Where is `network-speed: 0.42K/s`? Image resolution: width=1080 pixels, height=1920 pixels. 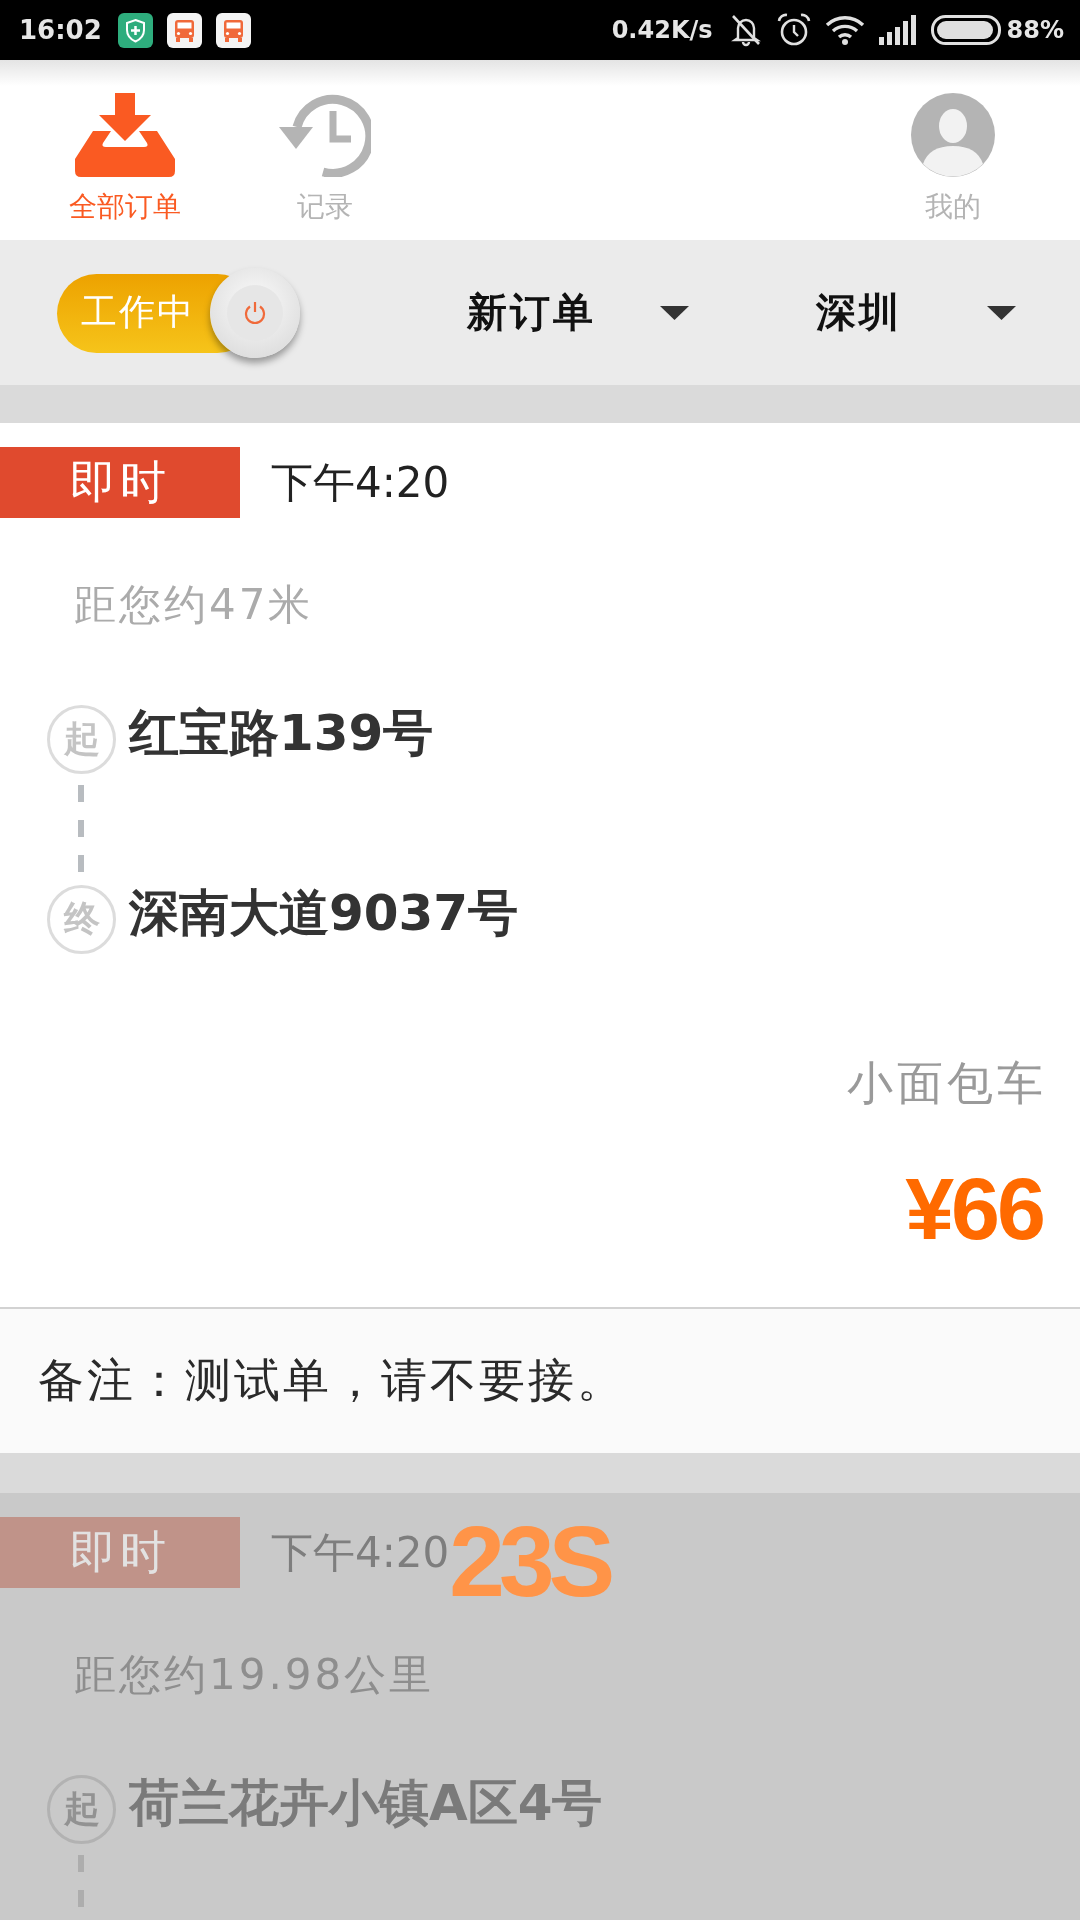
network-speed: 0.42K/s is located at coordinates (662, 30).